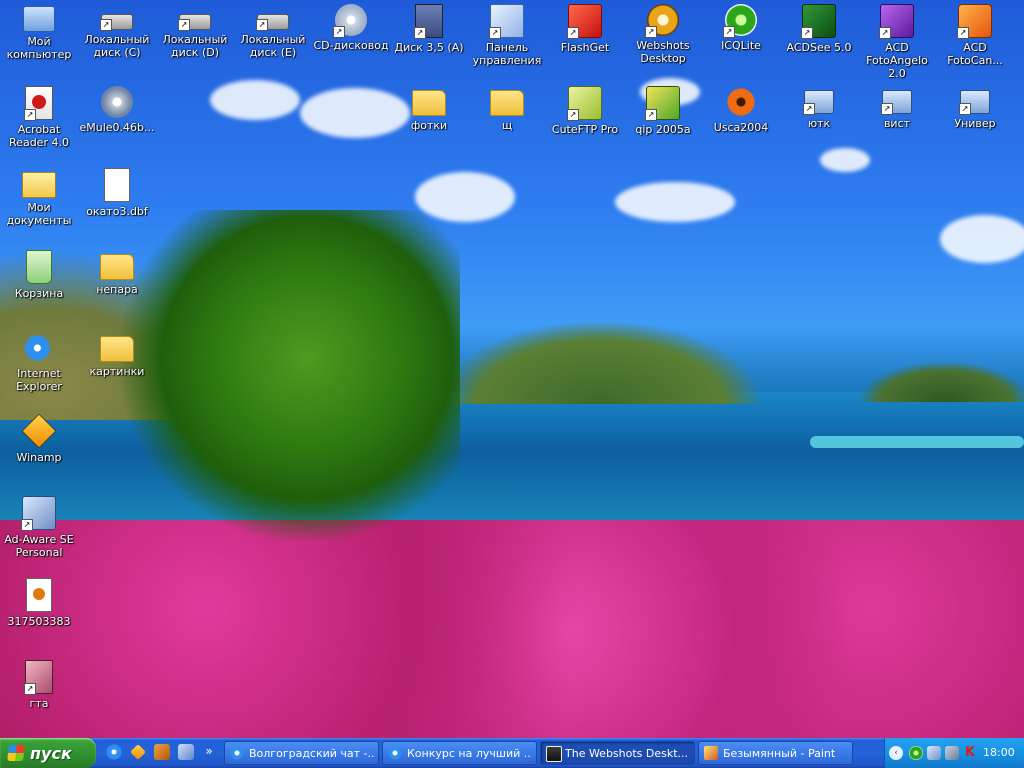  What do you see at coordinates (117, 211) in the screenshot?
I see `desktop-icon-label: окато3.dbf` at bounding box center [117, 211].